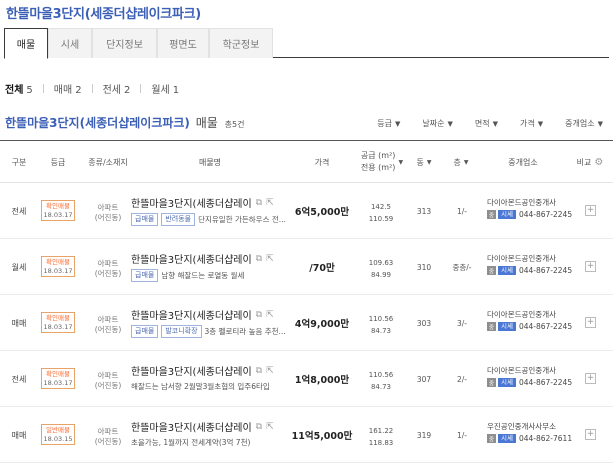 The height and width of the screenshot is (468, 613). Describe the element at coordinates (461, 162) in the screenshot. I see `col-floor: 층 ▼` at that location.